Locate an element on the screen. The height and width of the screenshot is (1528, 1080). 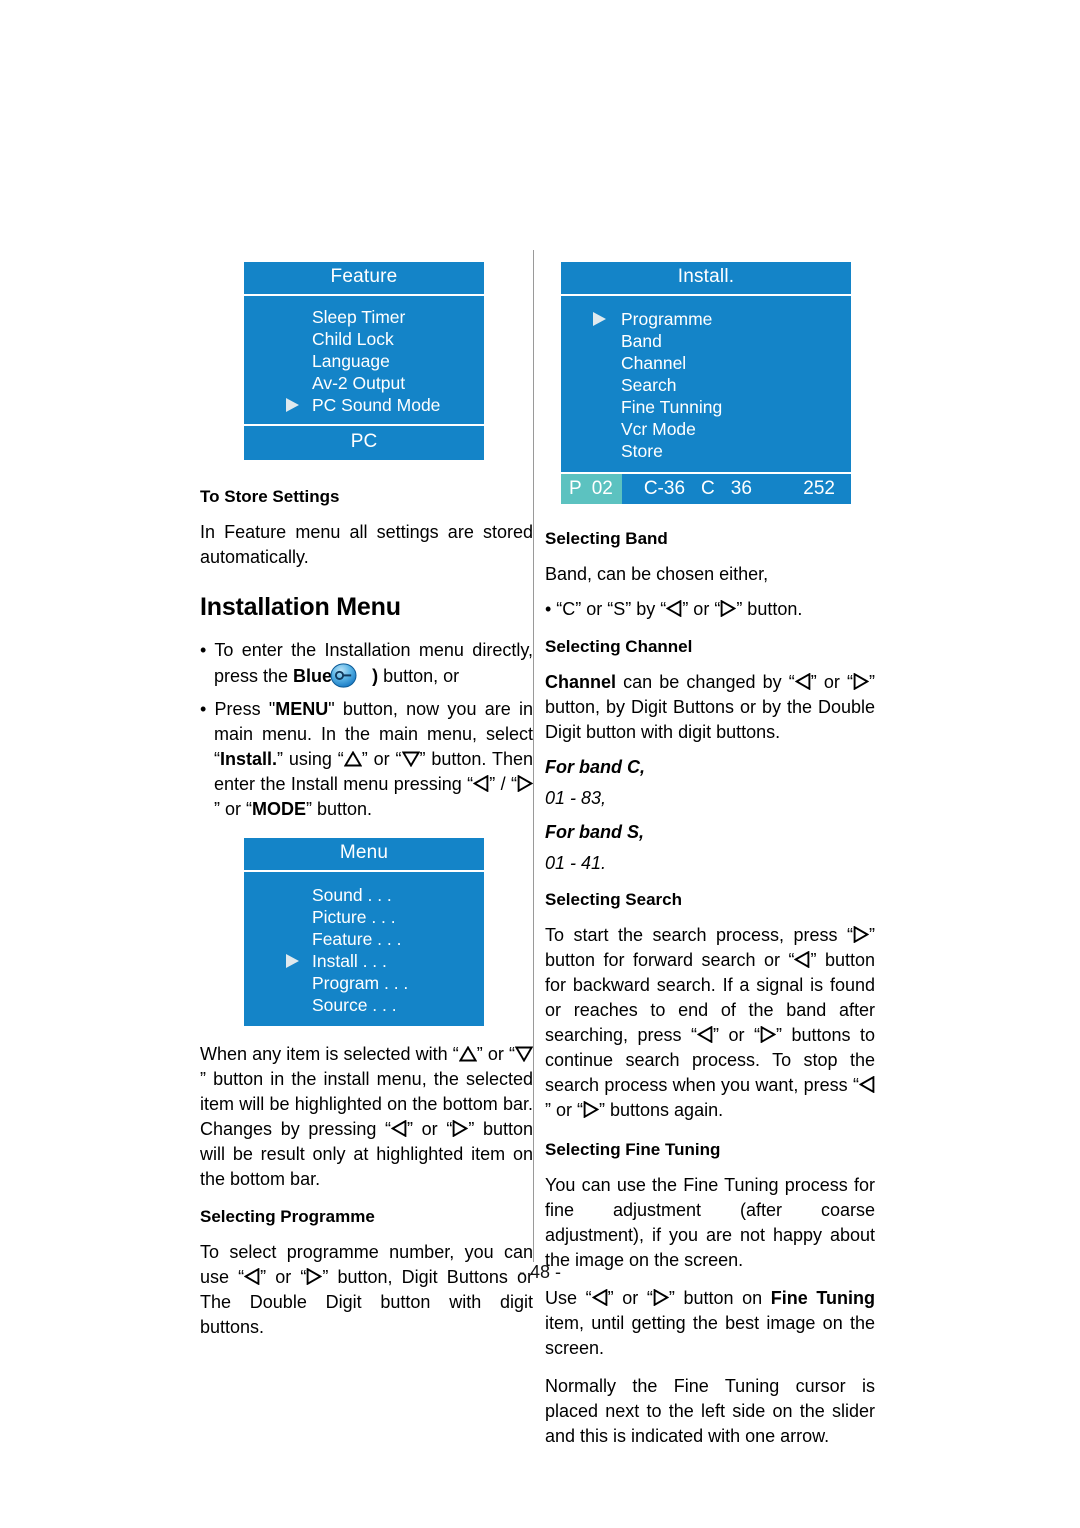
osd-item: Sleep Timer is located at coordinates (364, 317).